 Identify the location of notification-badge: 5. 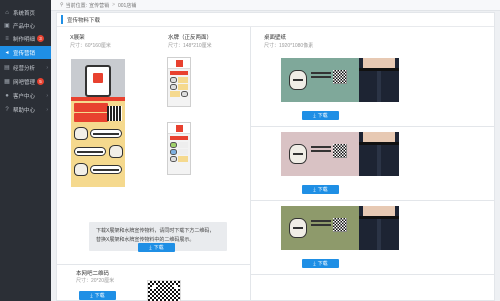
(40, 81).